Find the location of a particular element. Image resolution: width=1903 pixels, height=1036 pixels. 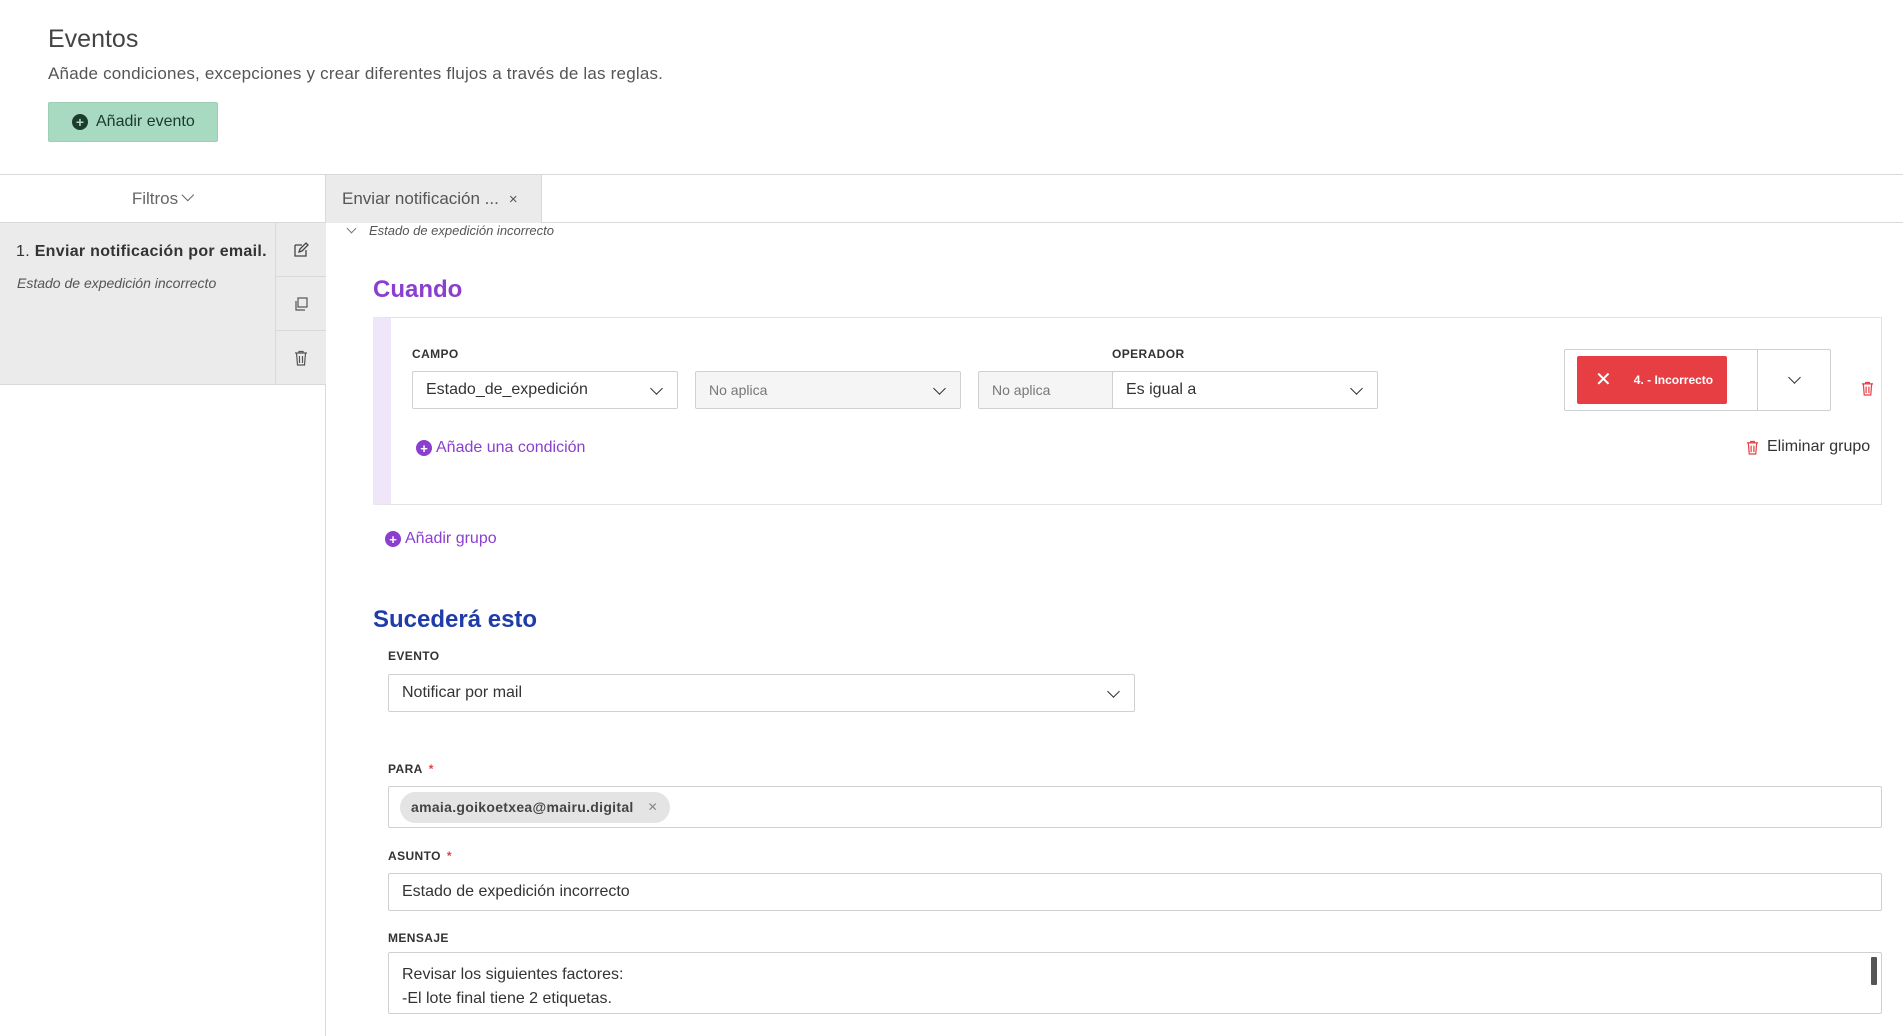

edit-icon is located at coordinates (301, 249).